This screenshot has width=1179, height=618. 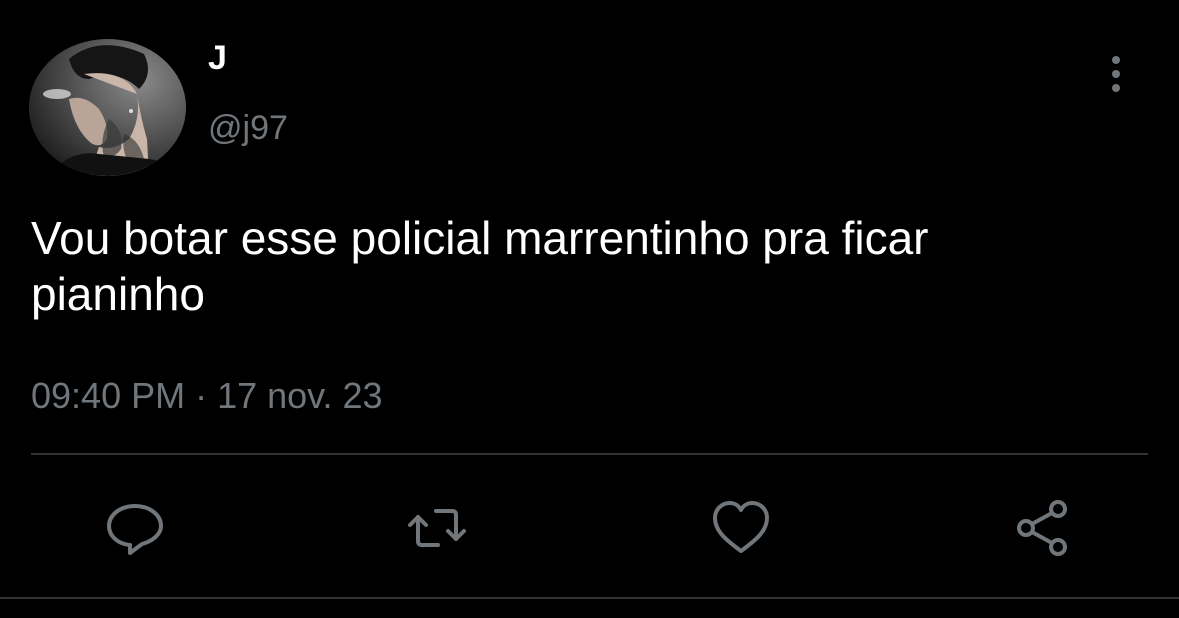 I want to click on more-options-button, so click(x=1116, y=76).